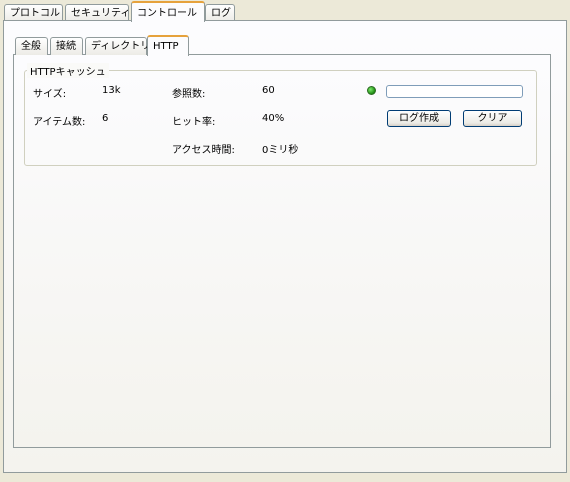 Image resolution: width=570 pixels, height=482 pixels. Describe the element at coordinates (492, 118) in the screenshot. I see `clear-button: クリア` at that location.